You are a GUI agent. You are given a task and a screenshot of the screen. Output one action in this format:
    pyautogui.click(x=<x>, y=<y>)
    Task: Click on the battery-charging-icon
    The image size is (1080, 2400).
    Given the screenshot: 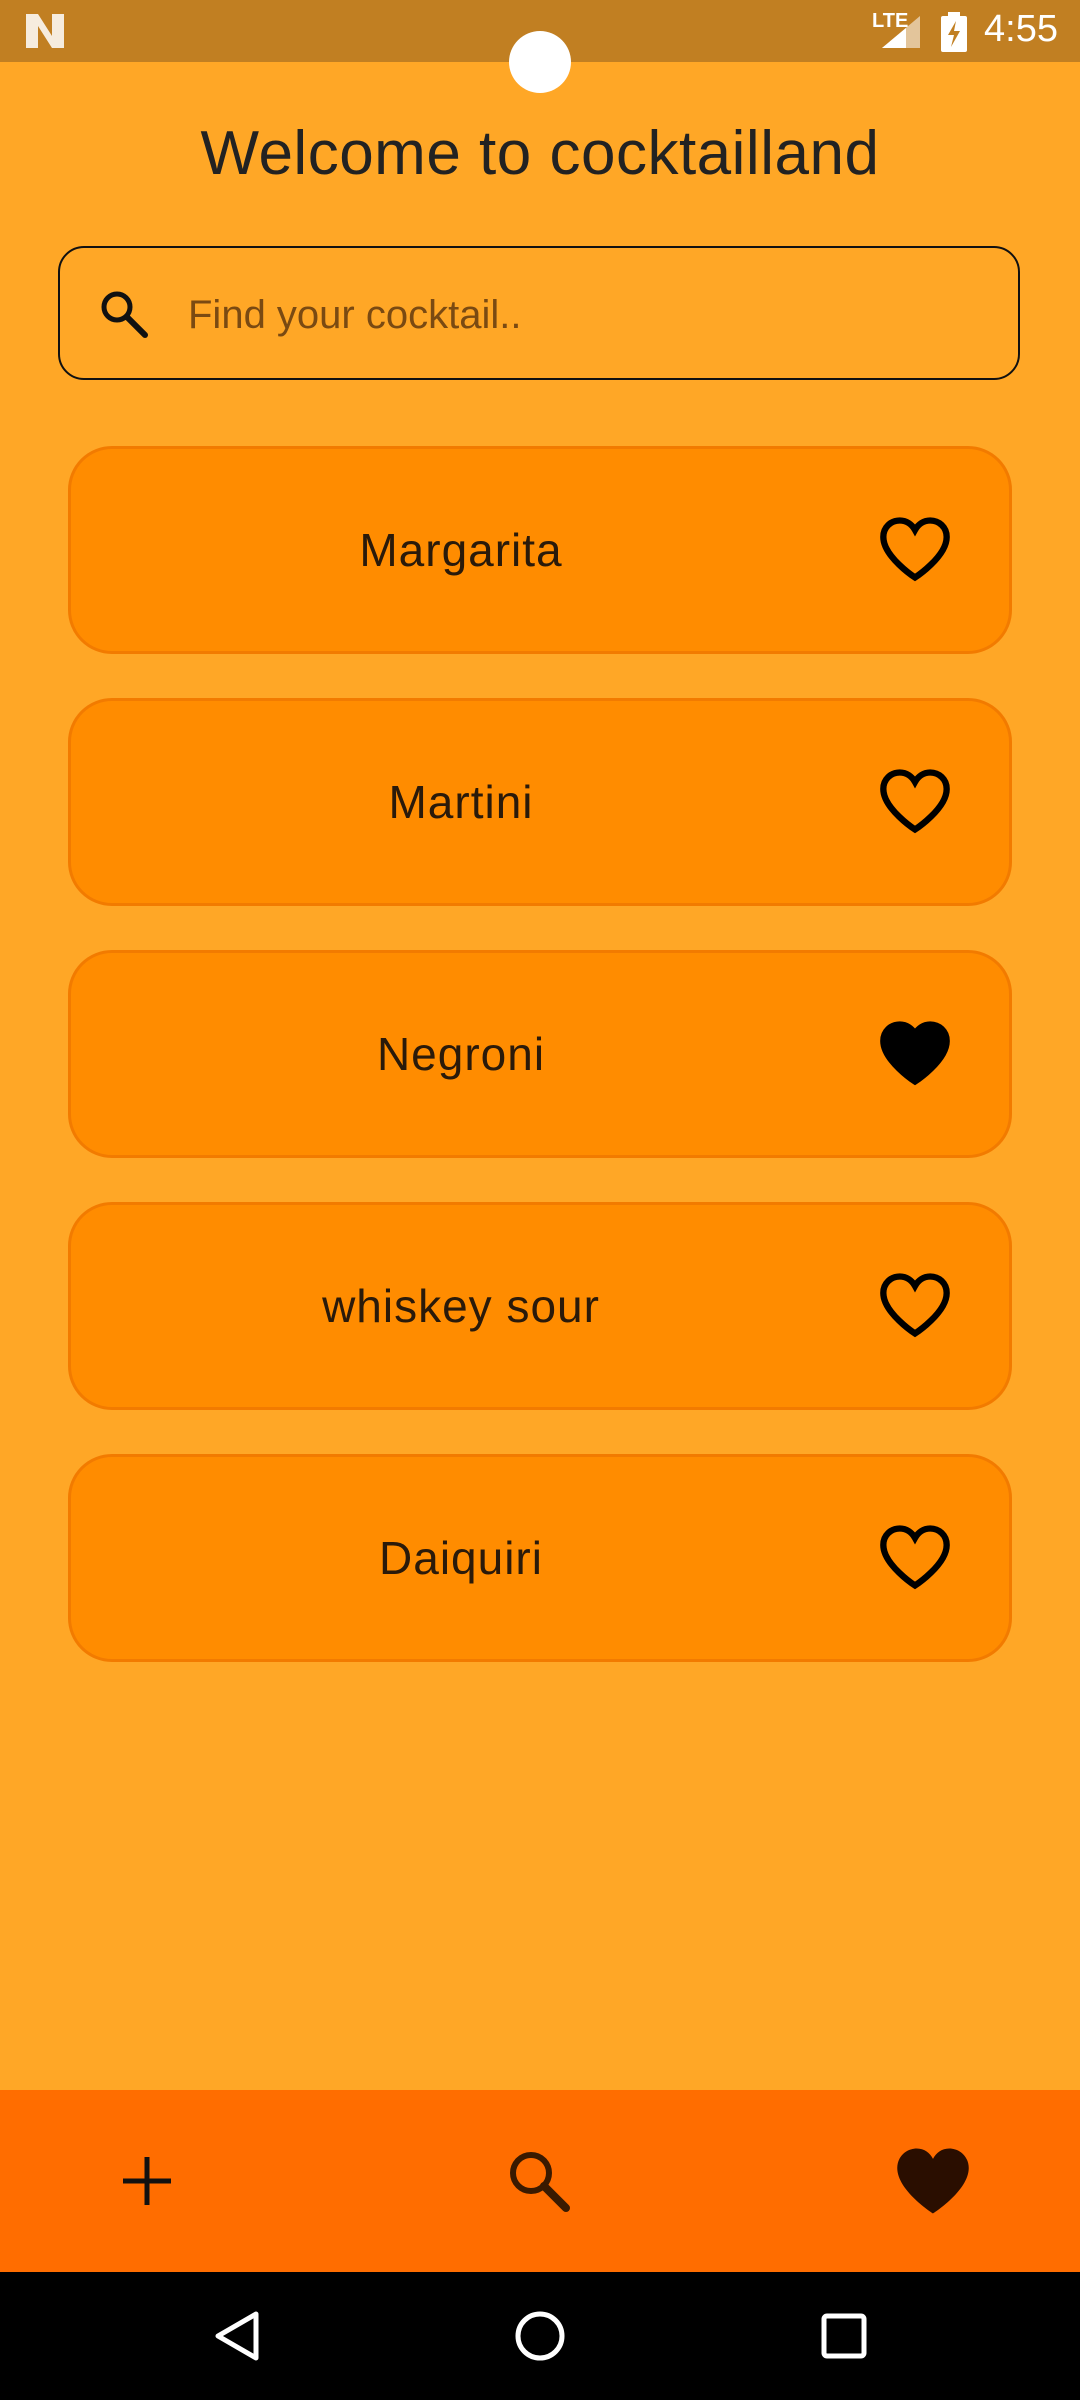 What is the action you would take?
    pyautogui.click(x=954, y=32)
    